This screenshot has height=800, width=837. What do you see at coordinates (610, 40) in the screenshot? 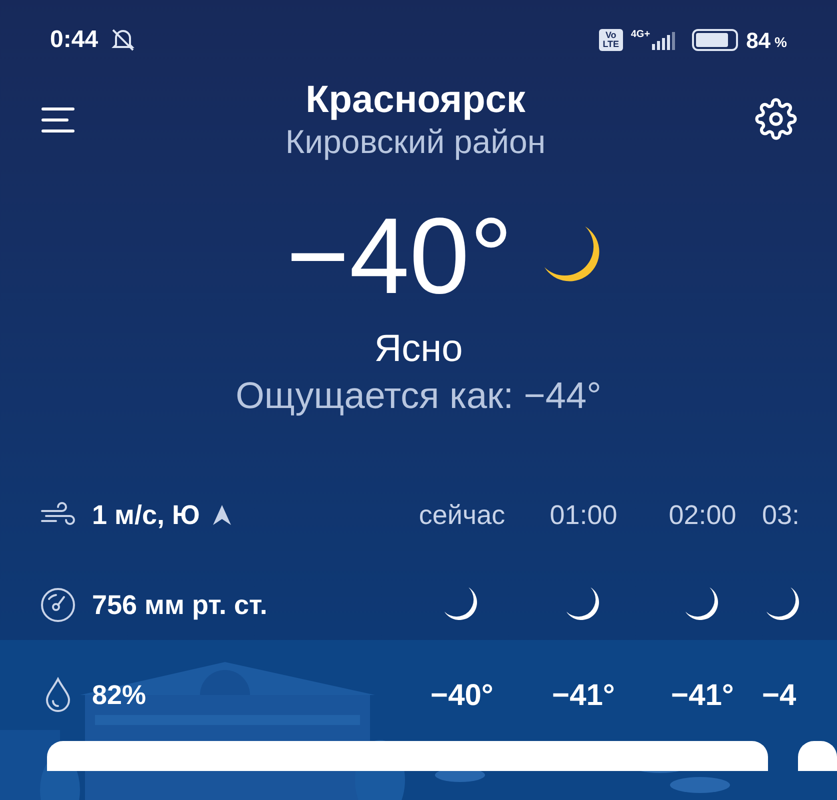
I see `volte-indicator: Vo LTE` at bounding box center [610, 40].